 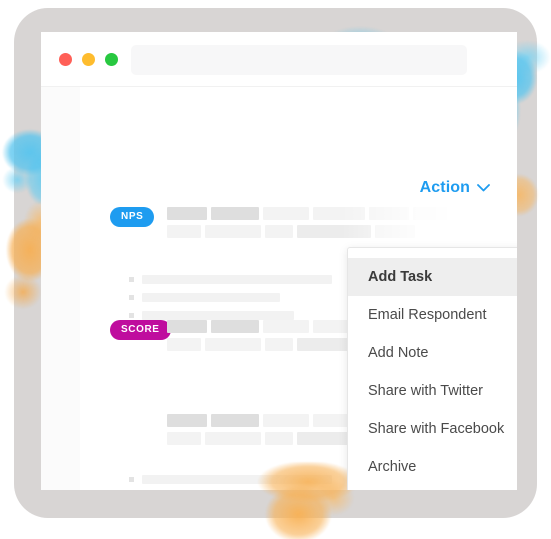 I want to click on left-rail, so click(x=60, y=288).